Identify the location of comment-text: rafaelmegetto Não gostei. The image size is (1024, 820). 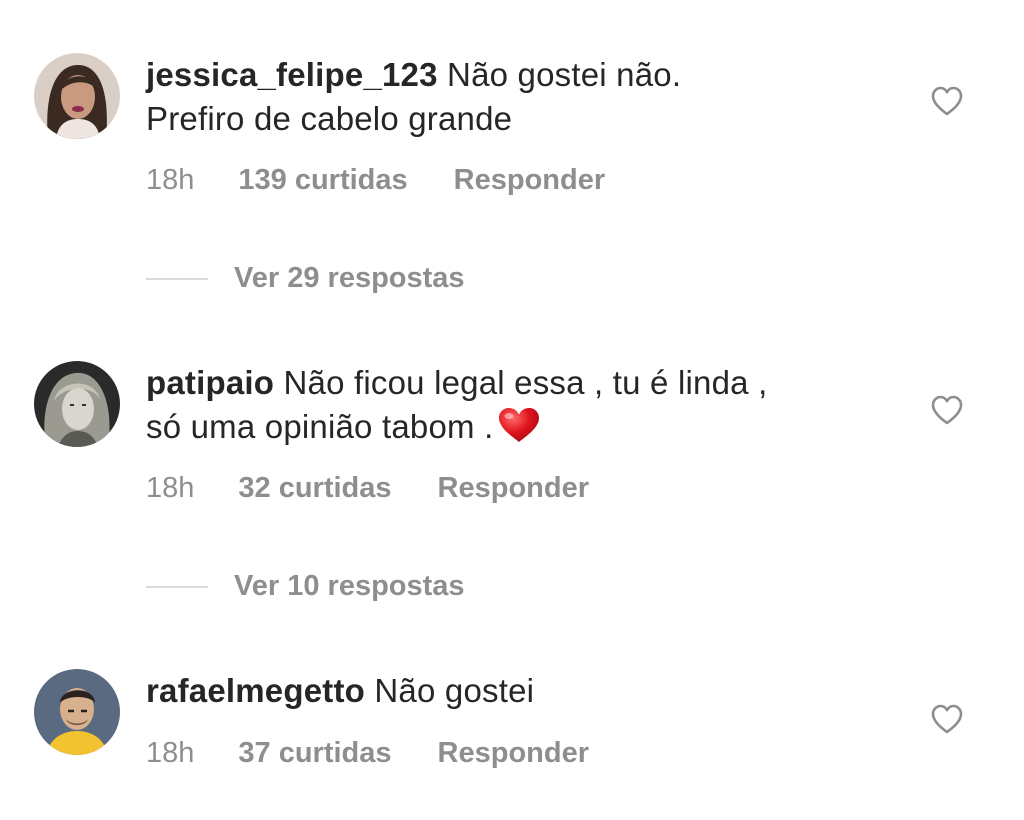
(516, 691).